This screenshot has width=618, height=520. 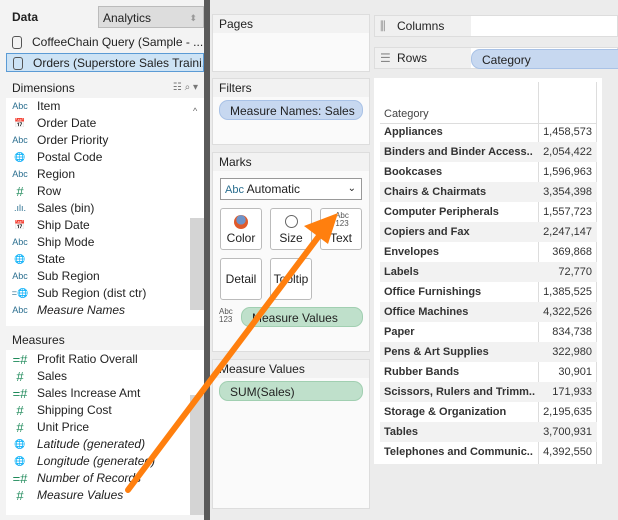 I want to click on table-row: Envelopes 369,868, so click(x=488, y=252).